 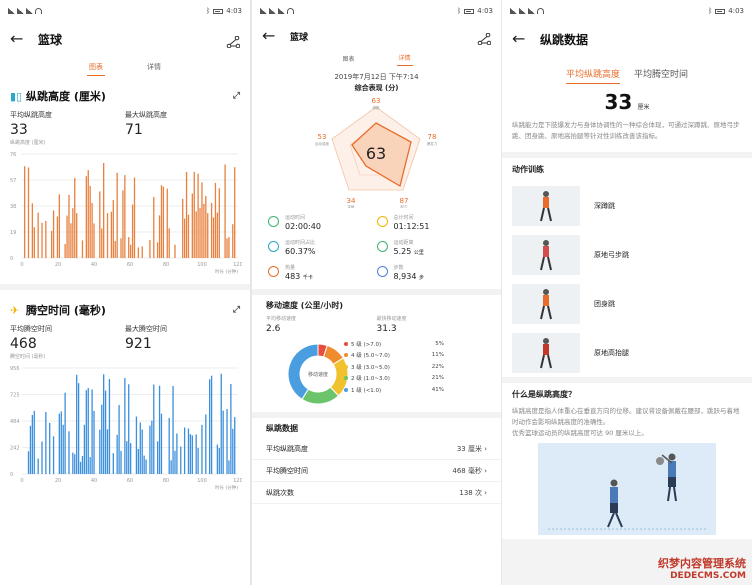 What do you see at coordinates (627, 303) in the screenshot?
I see `exercise-item: 团身跳` at bounding box center [627, 303].